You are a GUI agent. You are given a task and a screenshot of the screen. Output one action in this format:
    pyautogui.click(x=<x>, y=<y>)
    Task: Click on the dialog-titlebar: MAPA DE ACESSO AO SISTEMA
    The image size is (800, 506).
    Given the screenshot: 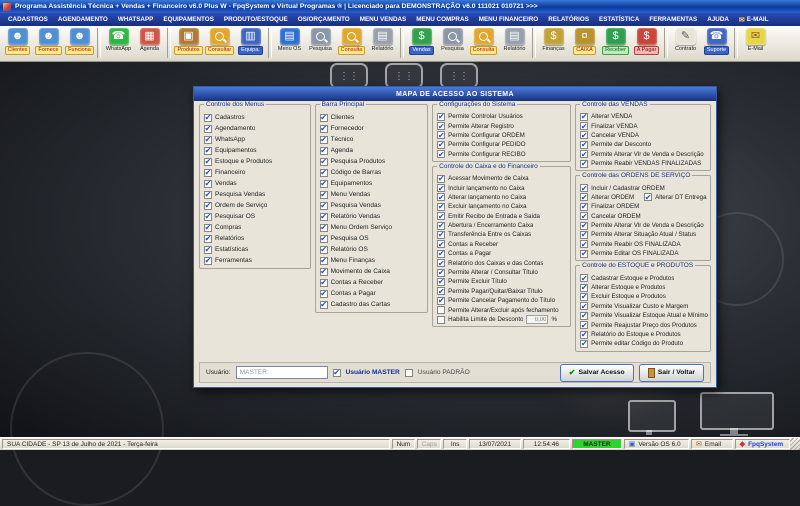 What is the action you would take?
    pyautogui.click(x=455, y=94)
    